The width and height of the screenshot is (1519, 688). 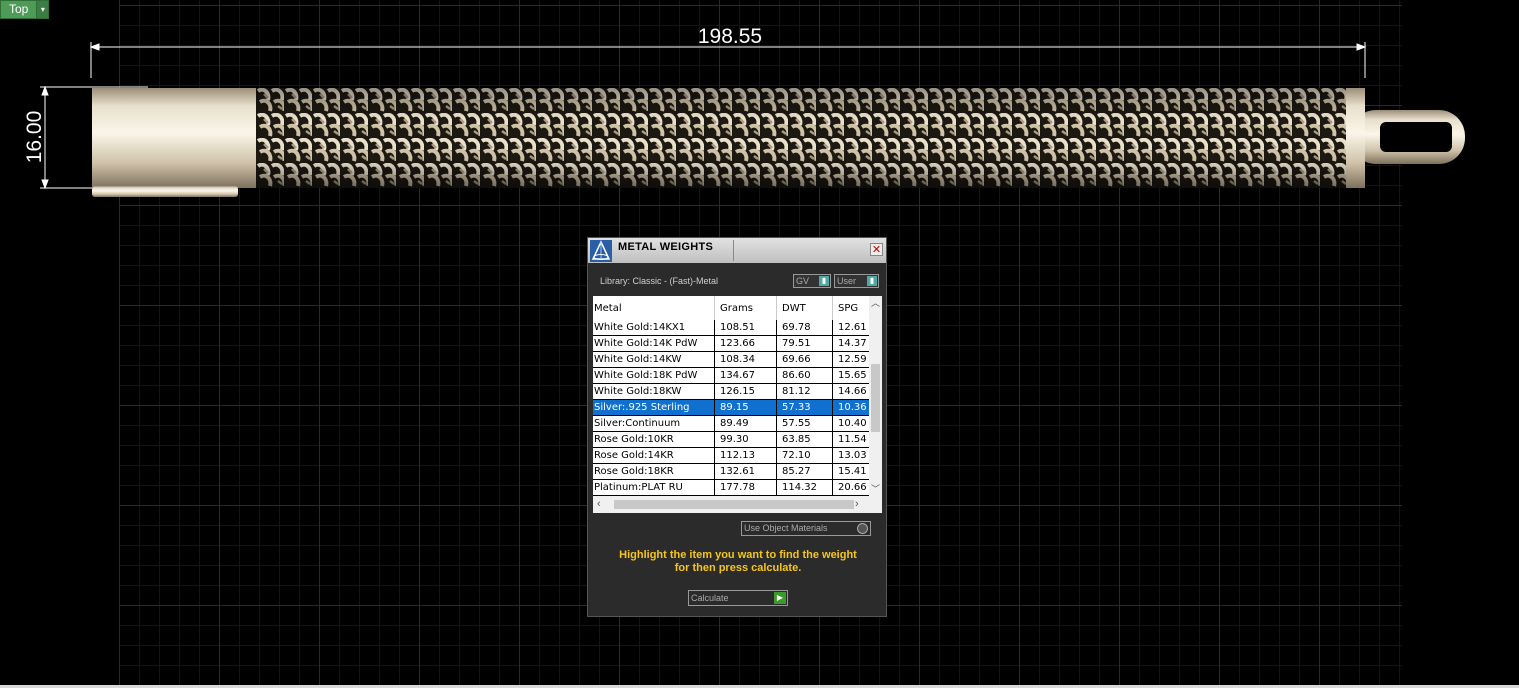 What do you see at coordinates (745, 359) in the screenshot?
I see `cell-grams: 108.34` at bounding box center [745, 359].